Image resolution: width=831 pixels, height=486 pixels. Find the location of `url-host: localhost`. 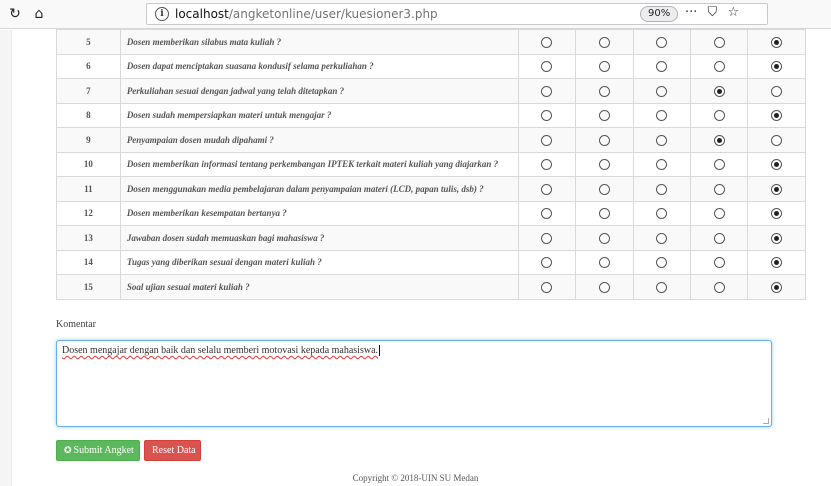

url-host: localhost is located at coordinates (202, 14).